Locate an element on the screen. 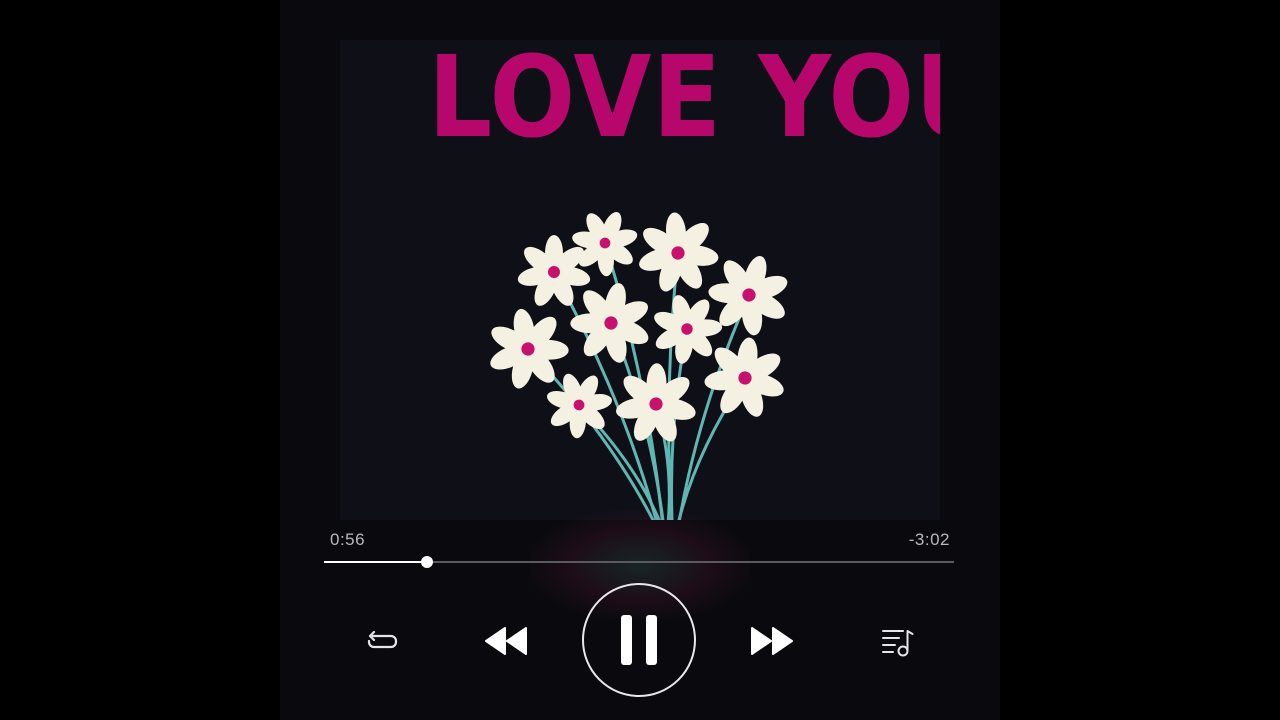 Image resolution: width=1280 pixels, height=720 pixels. artwork-title: LOVE YOU is located at coordinates (684, 101).